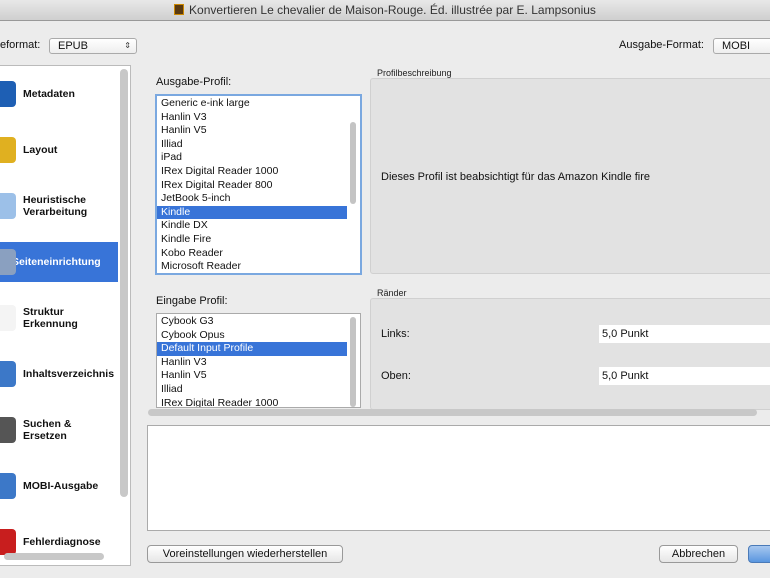 This screenshot has width=770, height=578. What do you see at coordinates (40, 150) in the screenshot?
I see `sidebar-item-label: Layout` at bounding box center [40, 150].